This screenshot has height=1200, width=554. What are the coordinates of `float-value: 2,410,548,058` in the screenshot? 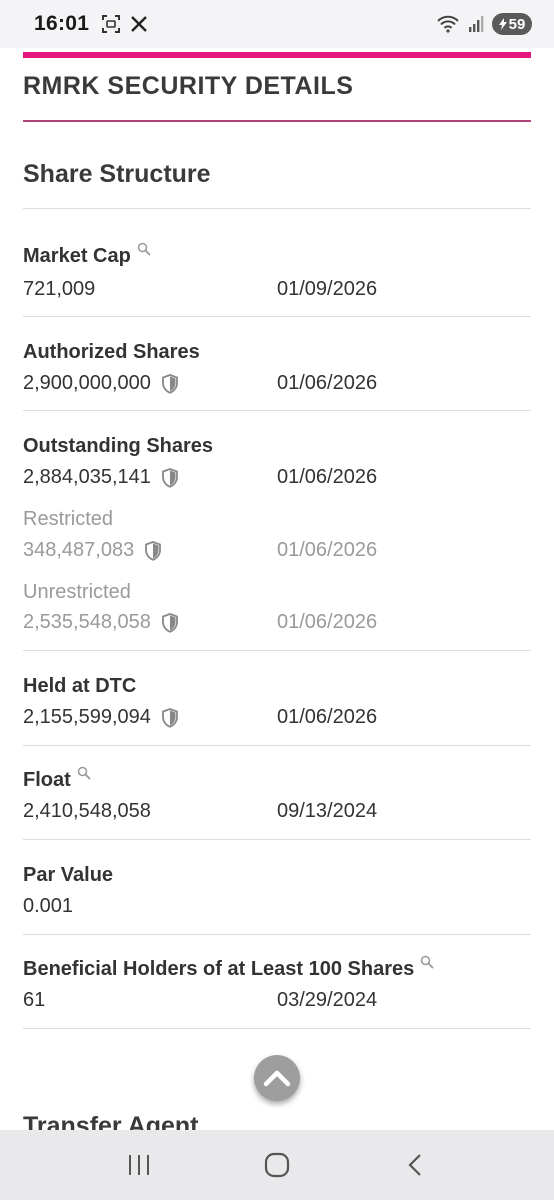 It's located at (87, 811).